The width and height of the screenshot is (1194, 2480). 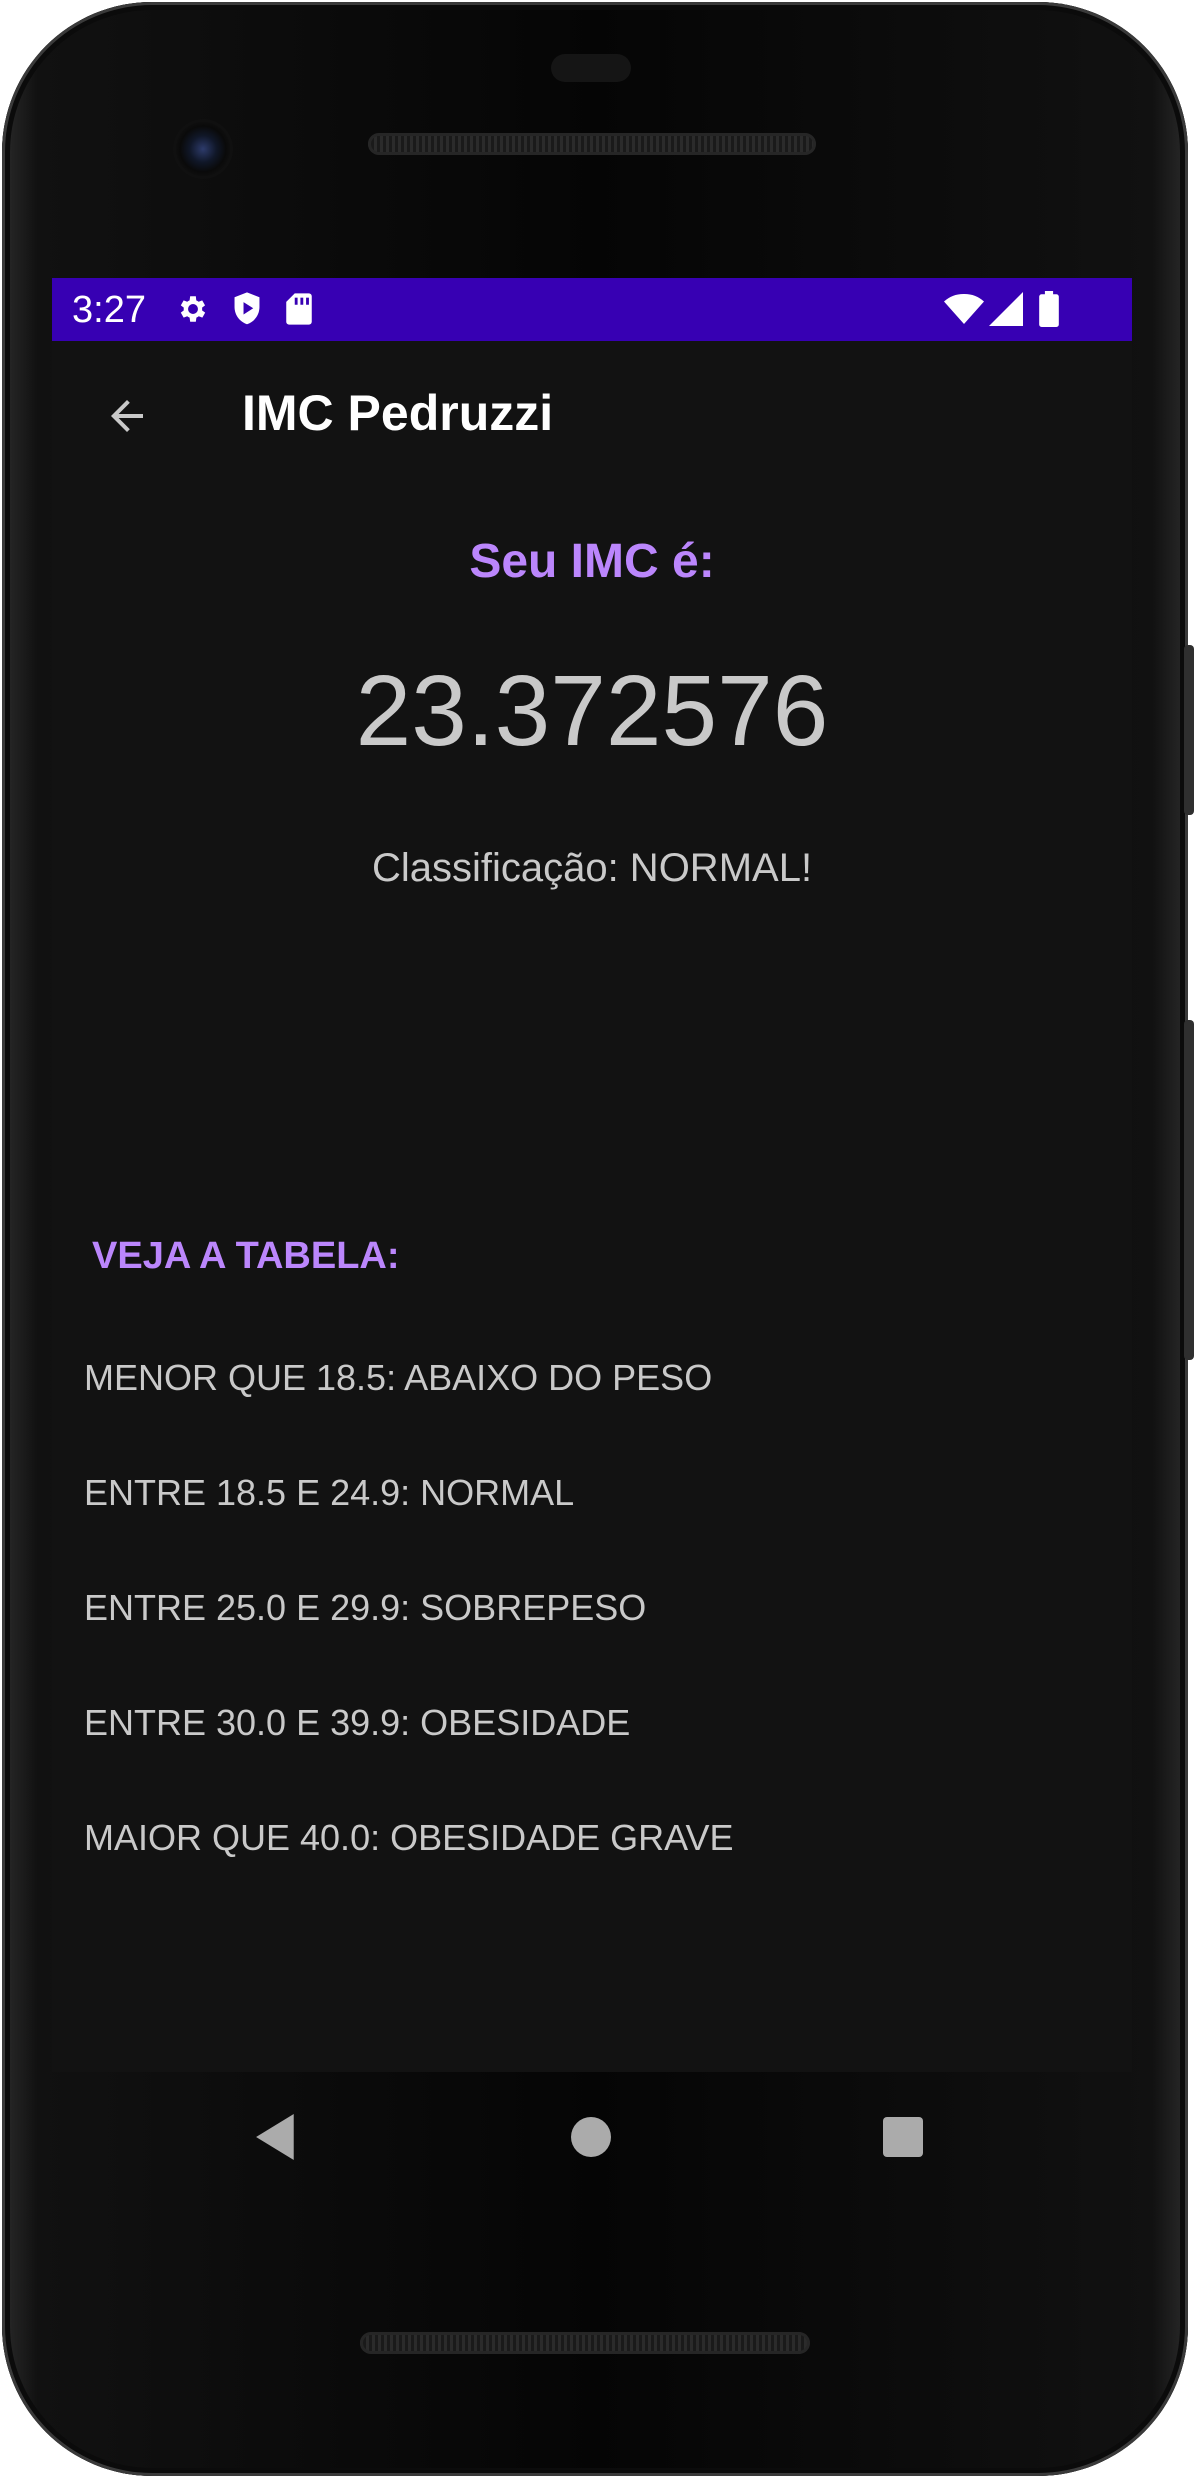 What do you see at coordinates (592, 309) in the screenshot?
I see `status-bar: 3:27` at bounding box center [592, 309].